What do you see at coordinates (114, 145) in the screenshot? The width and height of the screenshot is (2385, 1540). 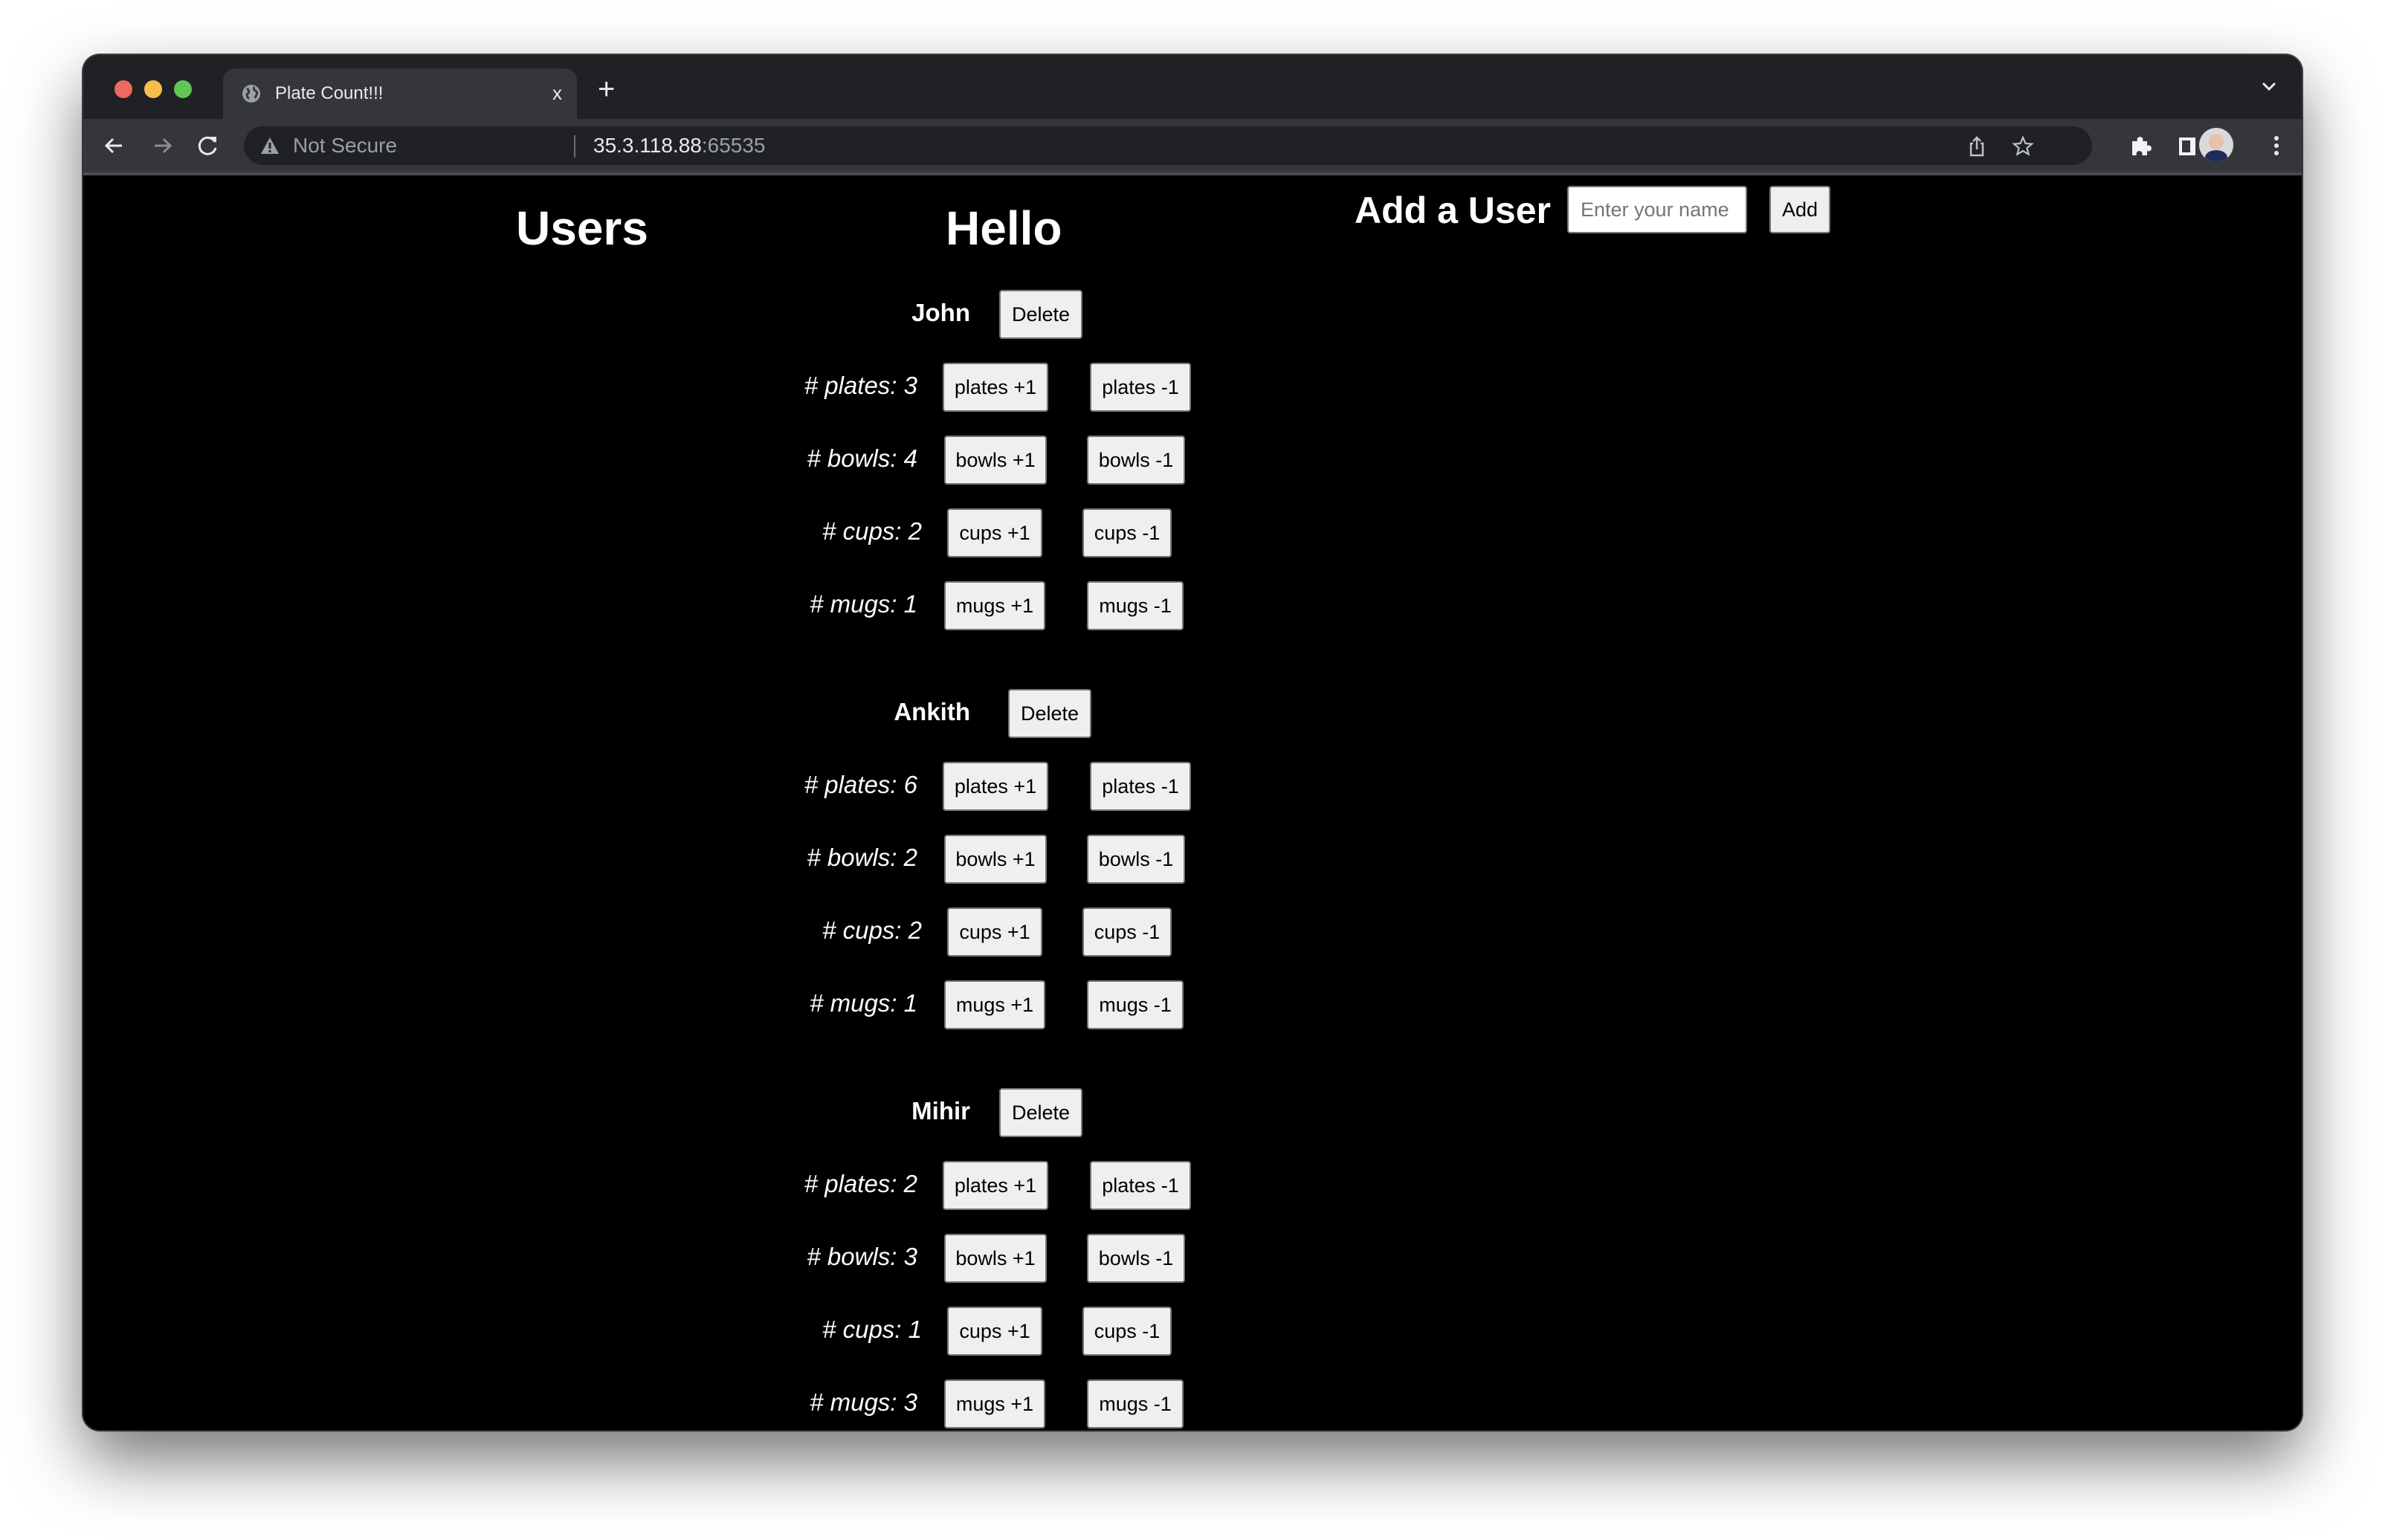 I see `back-arrow-icon` at bounding box center [114, 145].